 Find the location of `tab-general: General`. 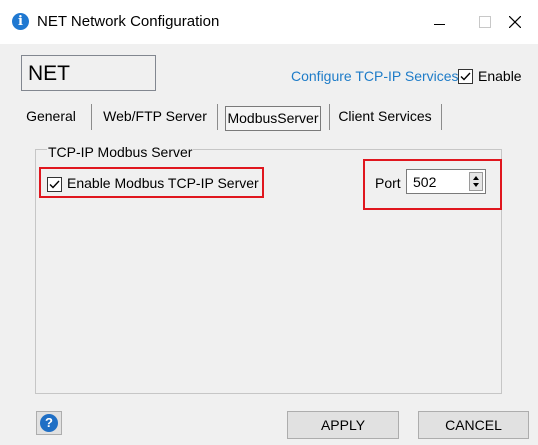

tab-general: General is located at coordinates (51, 117).